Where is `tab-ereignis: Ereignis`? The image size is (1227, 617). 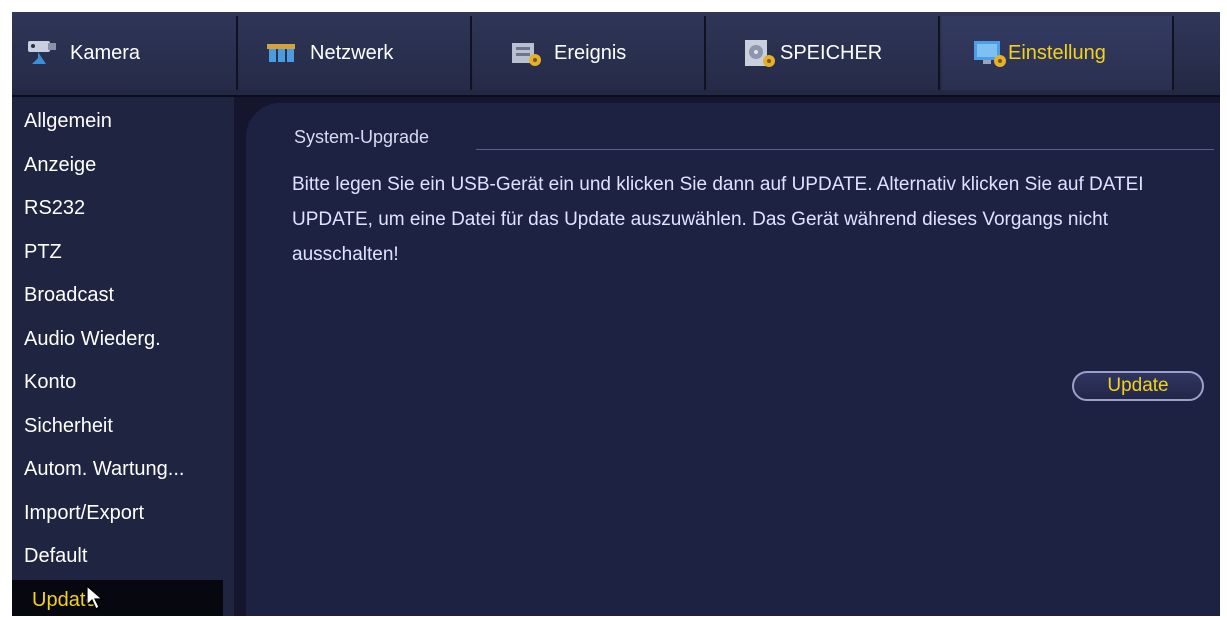 tab-ereignis: Ereignis is located at coordinates (590, 53).